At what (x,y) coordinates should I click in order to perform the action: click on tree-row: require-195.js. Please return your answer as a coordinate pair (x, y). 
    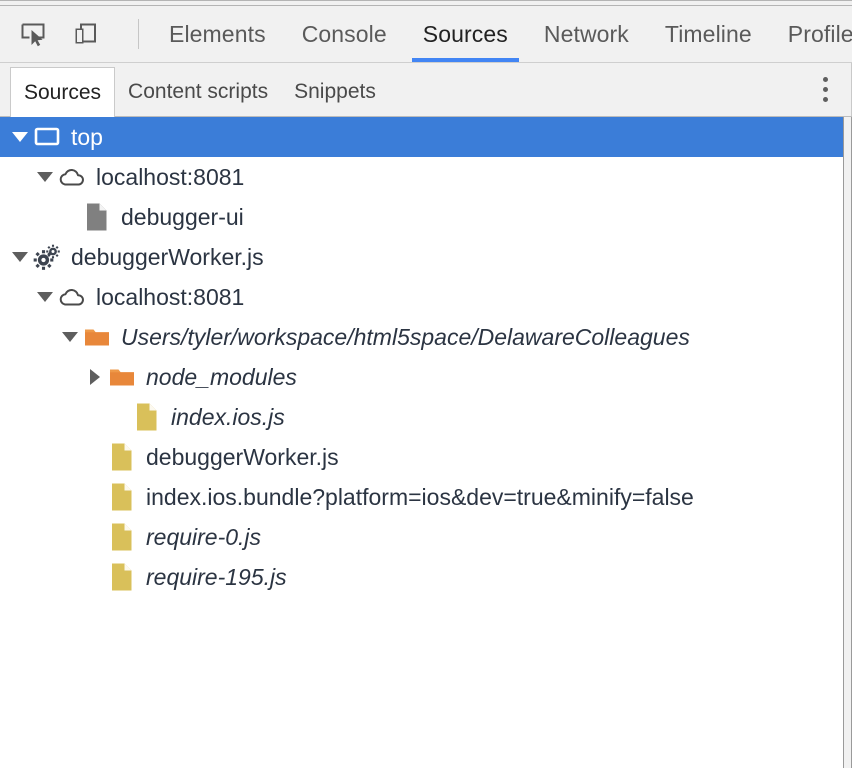
    Looking at the image, I should click on (425, 577).